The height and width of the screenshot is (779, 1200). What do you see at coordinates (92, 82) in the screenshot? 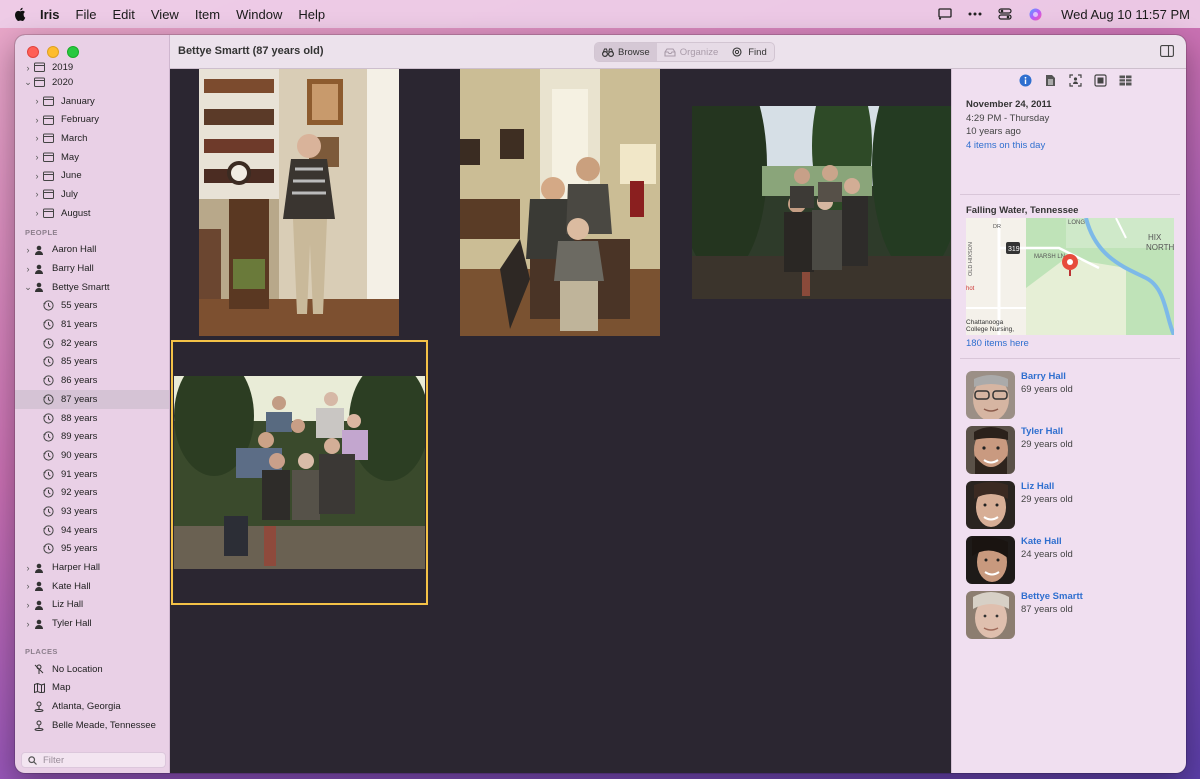
I see `sidebar-item-year-2020: ⌄ 2020` at bounding box center [92, 82].